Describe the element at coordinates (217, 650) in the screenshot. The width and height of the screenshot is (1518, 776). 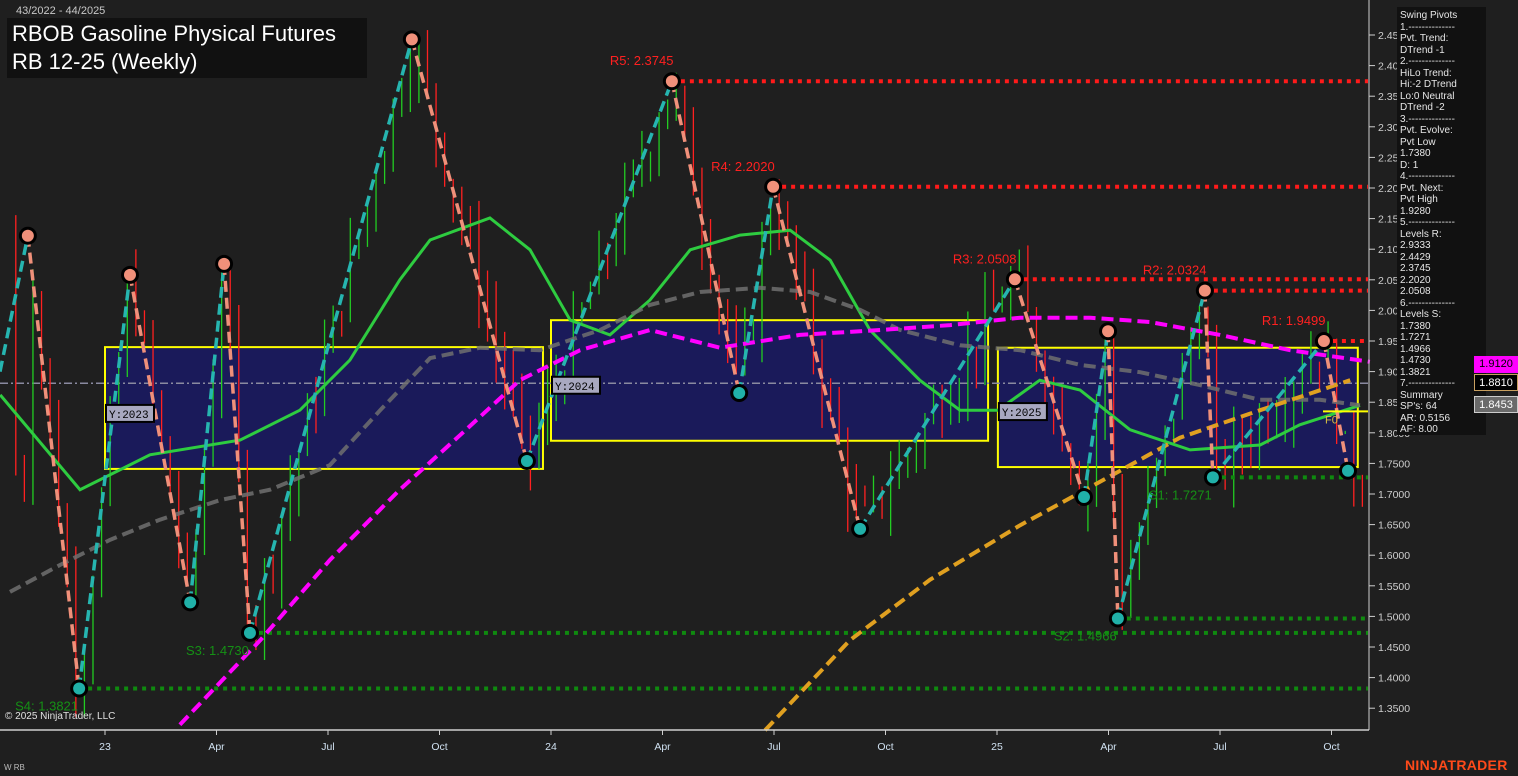
I see `level-label: S3: 1.4730` at that location.